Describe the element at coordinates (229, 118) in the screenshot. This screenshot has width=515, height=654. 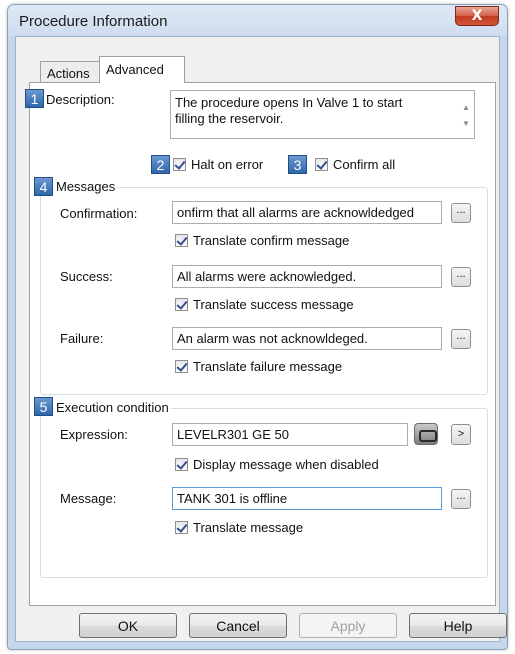
I see `description-line-2: filling the reservoir.` at that location.